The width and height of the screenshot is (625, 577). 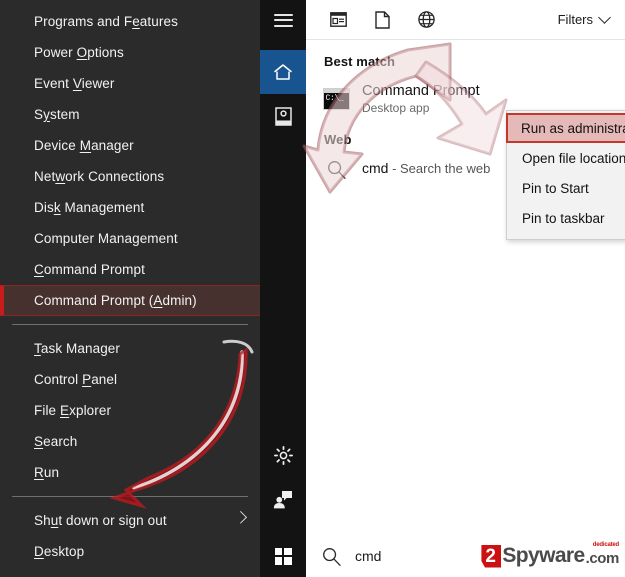 I want to click on feedback-icon, so click(x=282, y=499).